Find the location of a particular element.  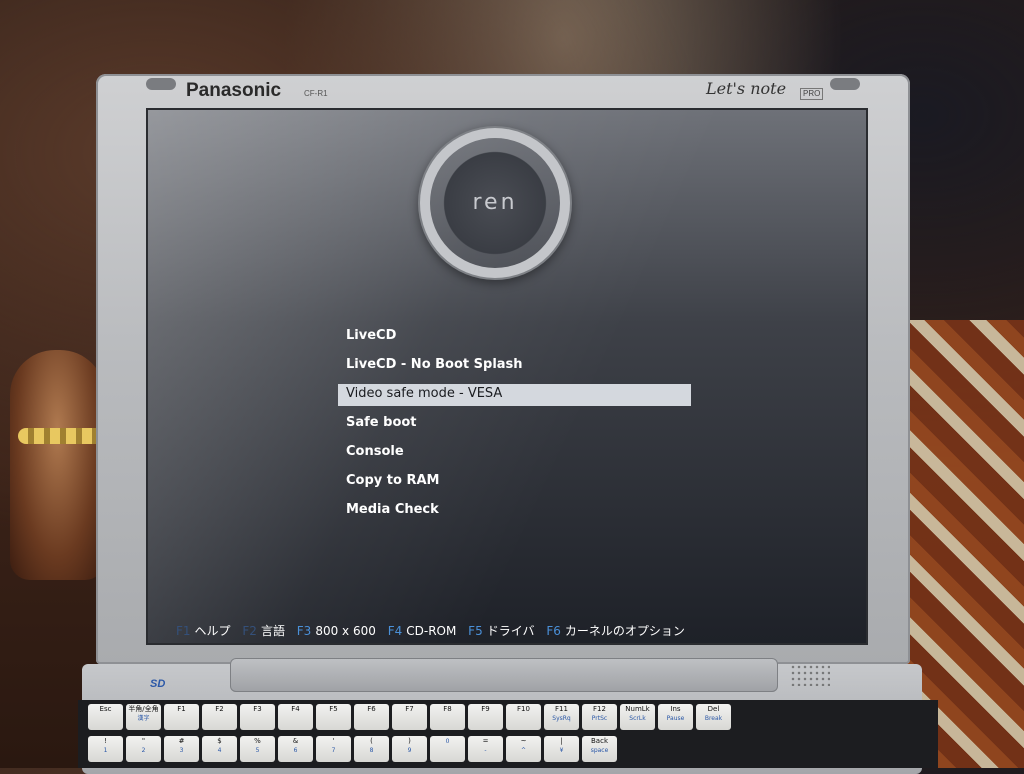

keyboard-key-label: " is located at coordinates (143, 741).